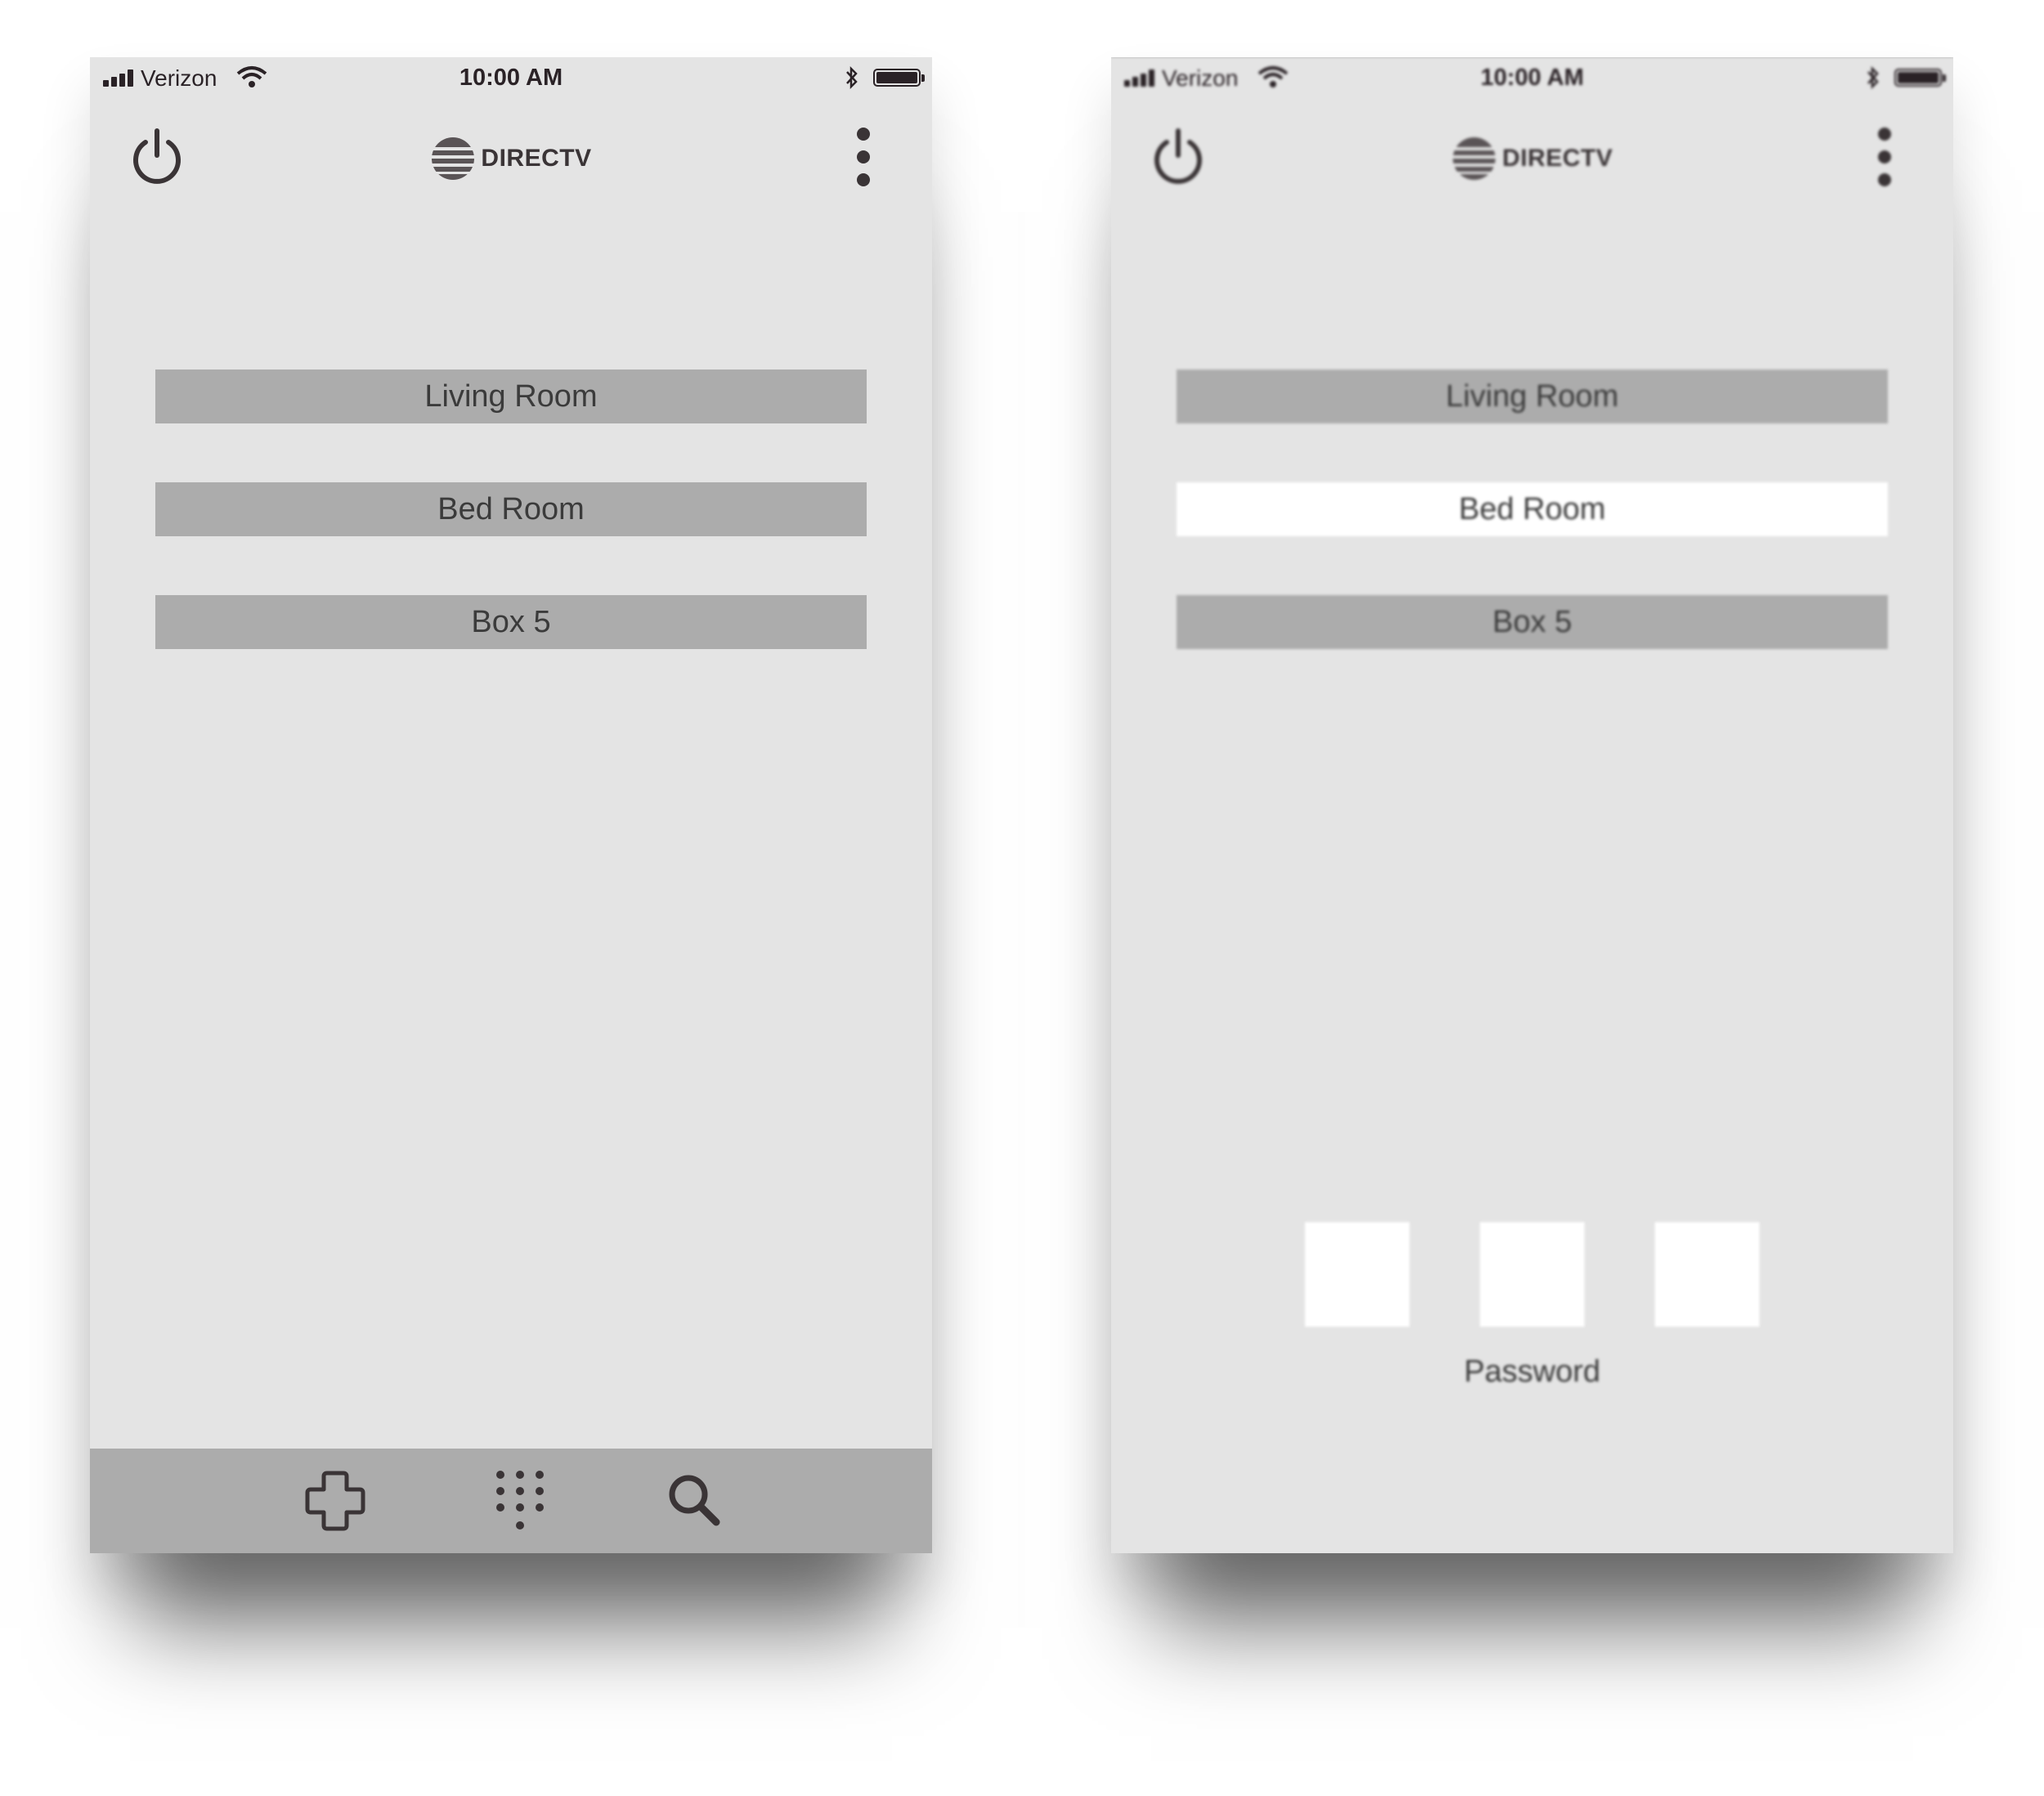 Image resolution: width=2044 pixels, height=1796 pixels. Describe the element at coordinates (520, 1501) in the screenshot. I see `keypad-icon` at that location.